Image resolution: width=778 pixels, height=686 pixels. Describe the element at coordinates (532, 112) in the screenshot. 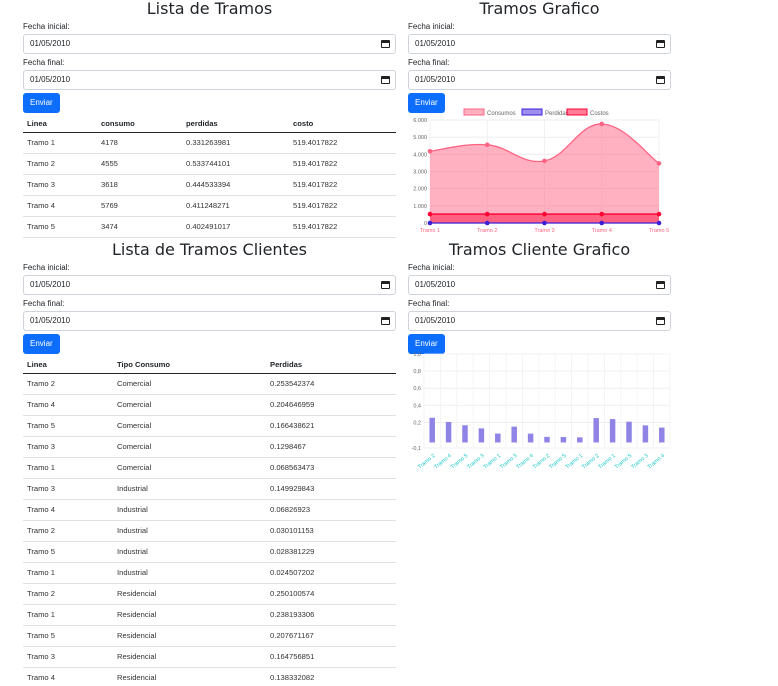

I see `legend-swatch` at that location.